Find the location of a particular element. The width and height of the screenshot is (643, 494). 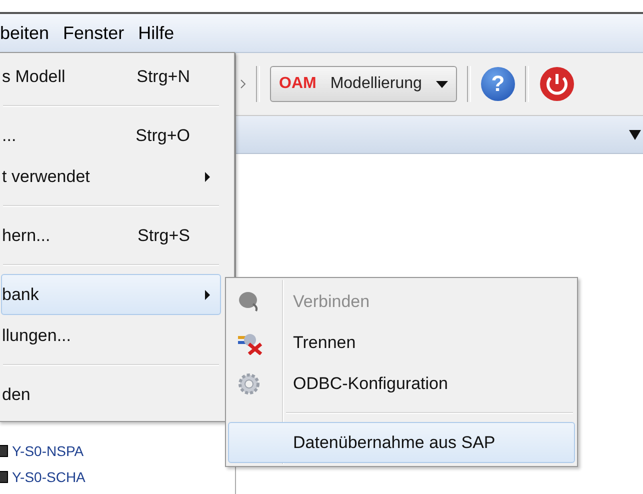

menu-title: beiten is located at coordinates (25, 33).